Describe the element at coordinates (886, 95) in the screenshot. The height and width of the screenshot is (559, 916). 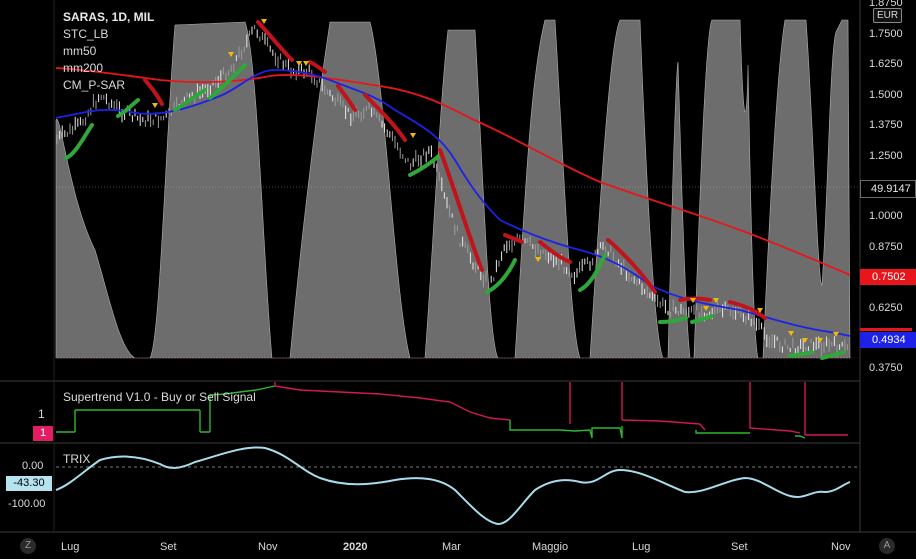
I see `price-tick: 1.5000` at that location.